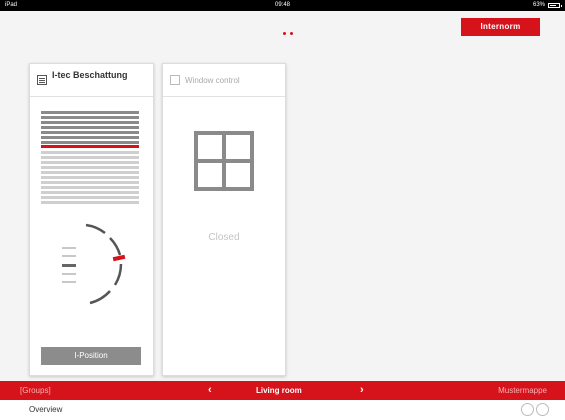 The image size is (565, 420). I want to click on card-header: I-tec Beschattung, so click(91, 80).